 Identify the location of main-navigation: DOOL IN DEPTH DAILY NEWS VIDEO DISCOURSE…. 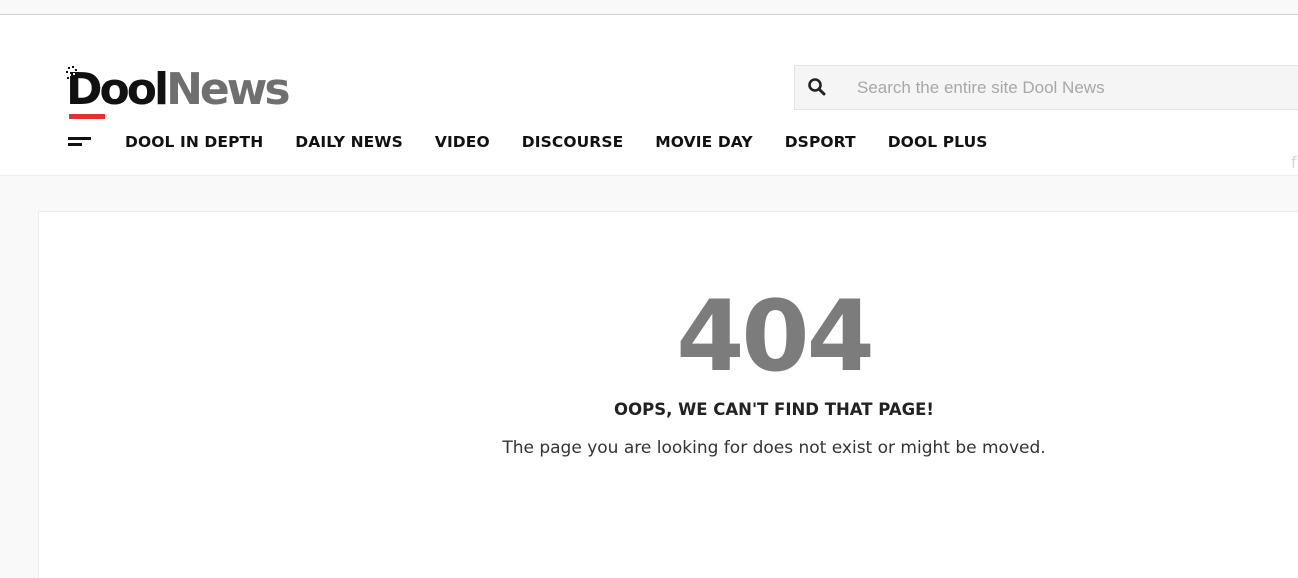
(556, 142).